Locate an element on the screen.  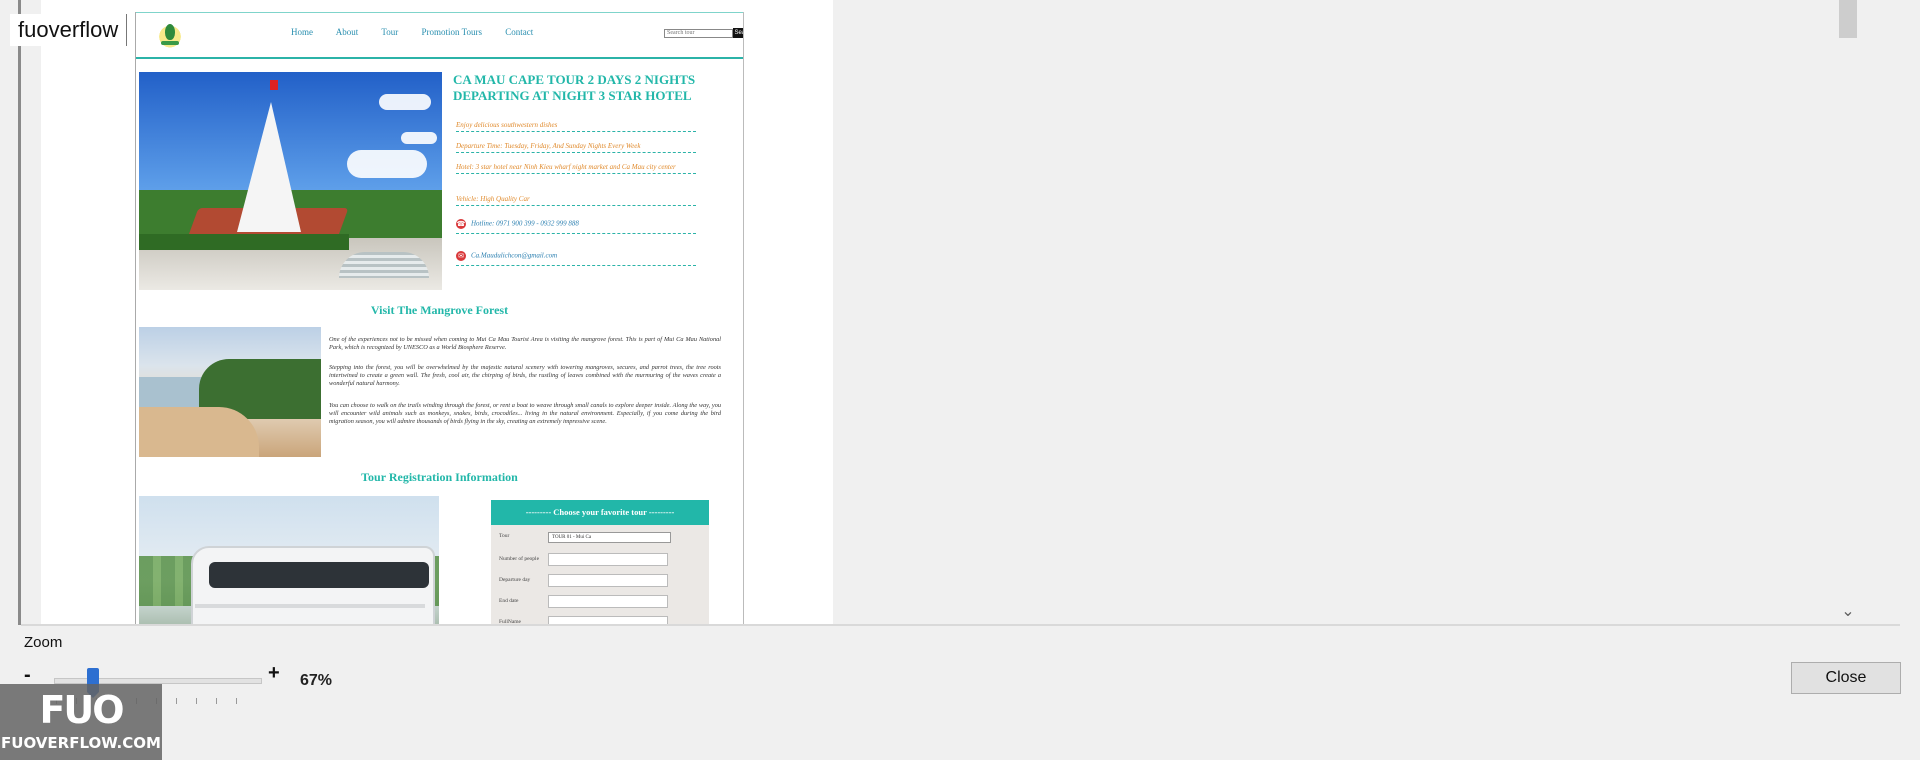
site-logo-icon is located at coordinates (170, 35).